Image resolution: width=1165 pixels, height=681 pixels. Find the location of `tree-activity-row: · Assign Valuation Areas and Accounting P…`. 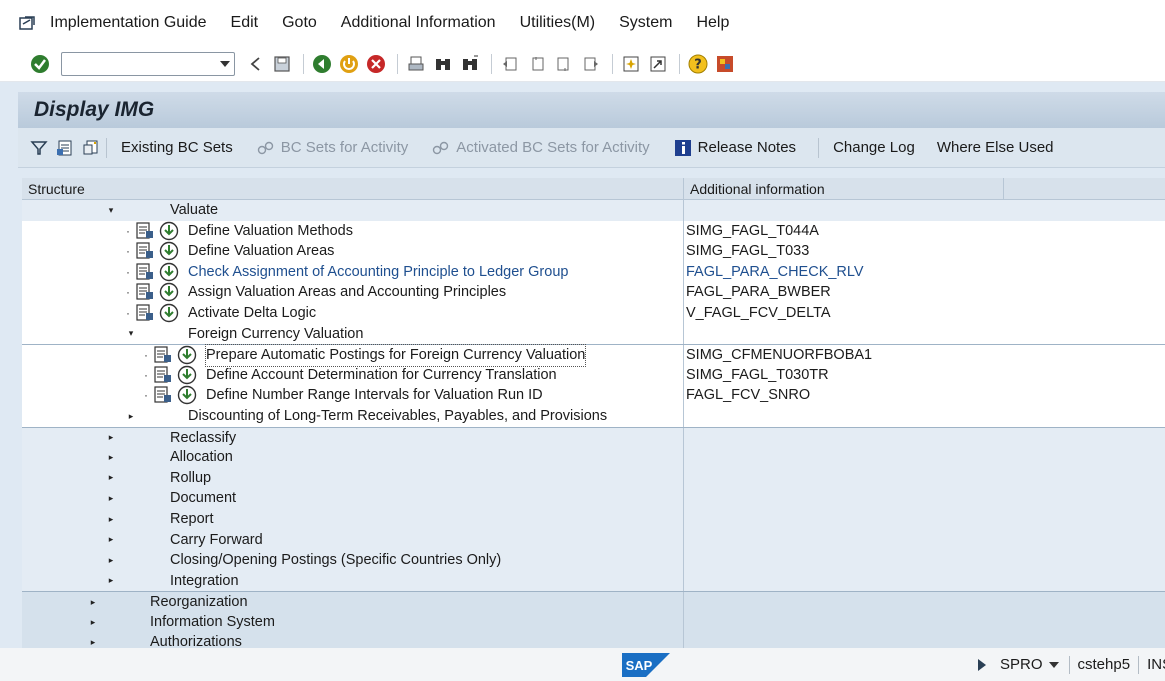

tree-activity-row: · Assign Valuation Areas and Accounting P… is located at coordinates (593, 292).